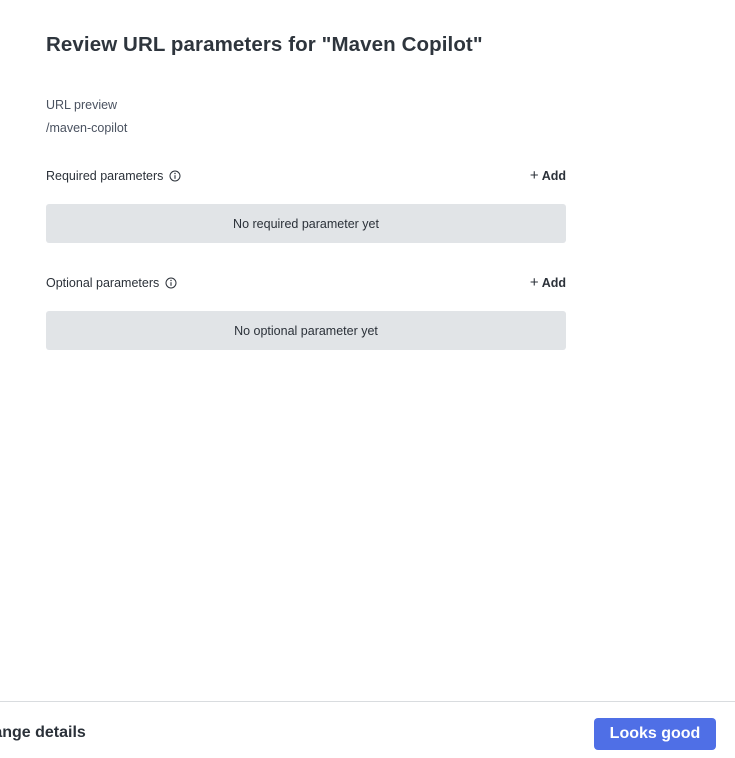  I want to click on required-parameters-empty-state: No required parameter yet, so click(306, 223).